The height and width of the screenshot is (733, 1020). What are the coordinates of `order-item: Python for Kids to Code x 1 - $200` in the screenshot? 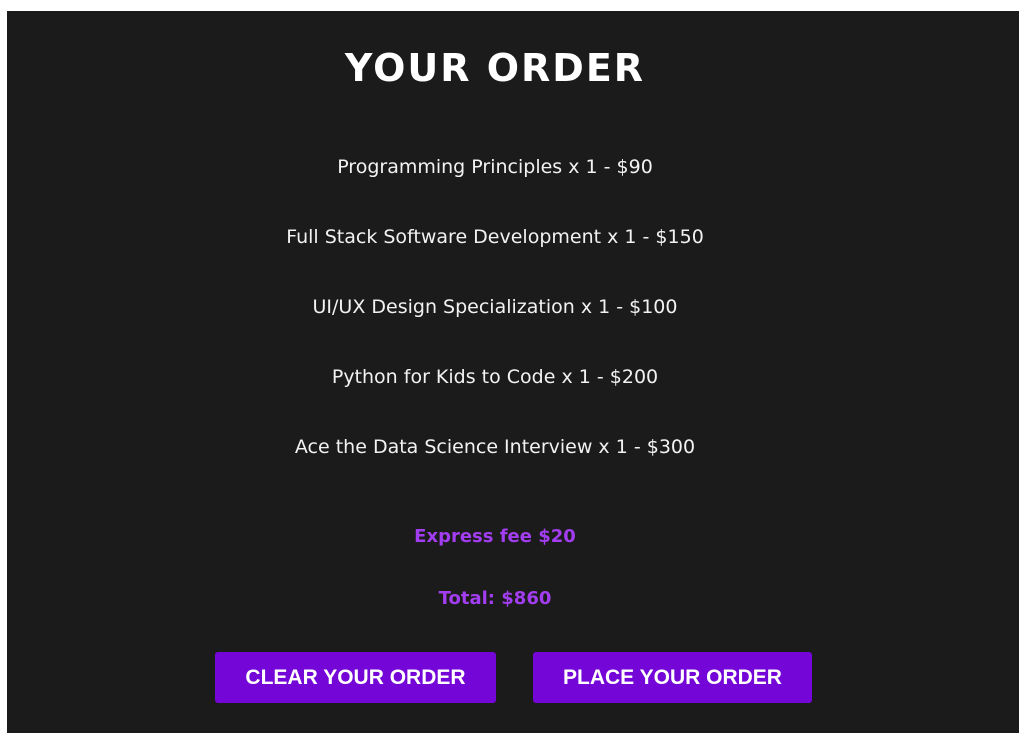 It's located at (495, 377).